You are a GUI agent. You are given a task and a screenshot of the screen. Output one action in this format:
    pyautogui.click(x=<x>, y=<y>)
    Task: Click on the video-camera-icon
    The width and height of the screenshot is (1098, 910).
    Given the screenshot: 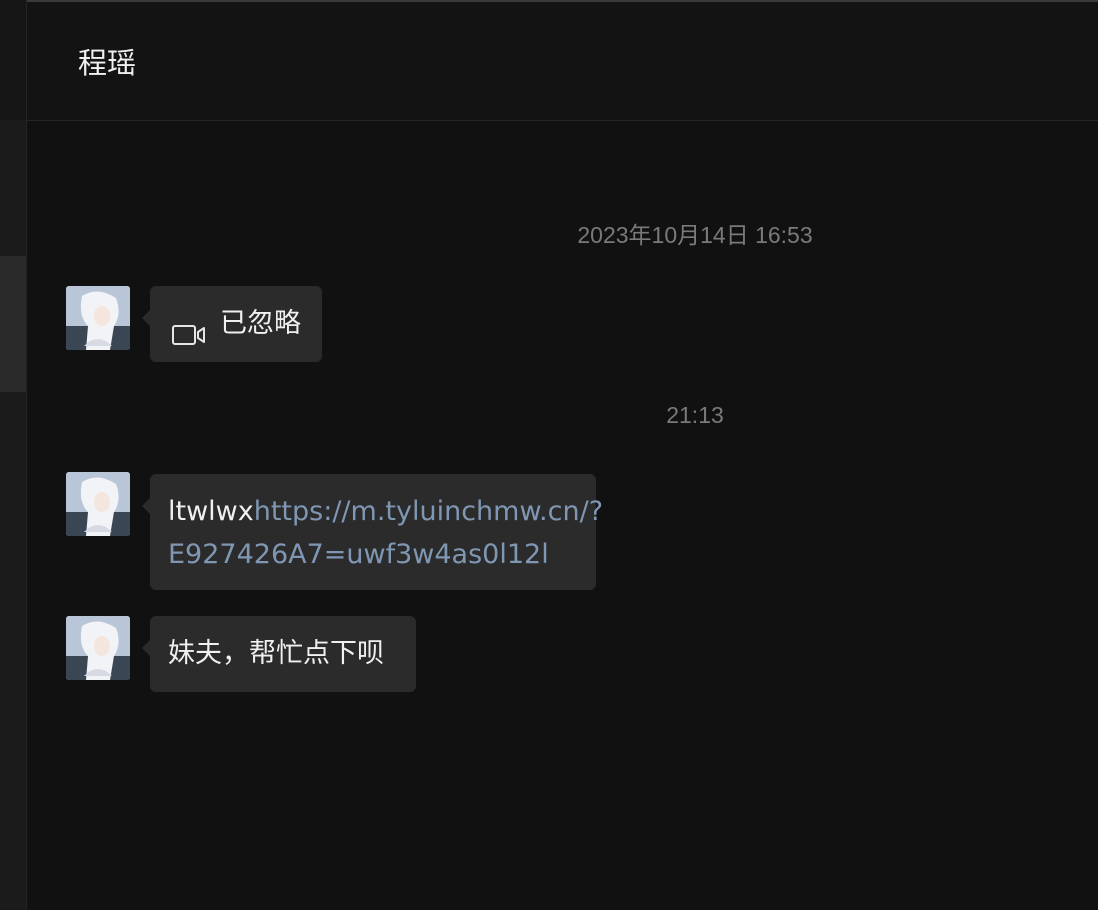 What is the action you would take?
    pyautogui.click(x=189, y=337)
    